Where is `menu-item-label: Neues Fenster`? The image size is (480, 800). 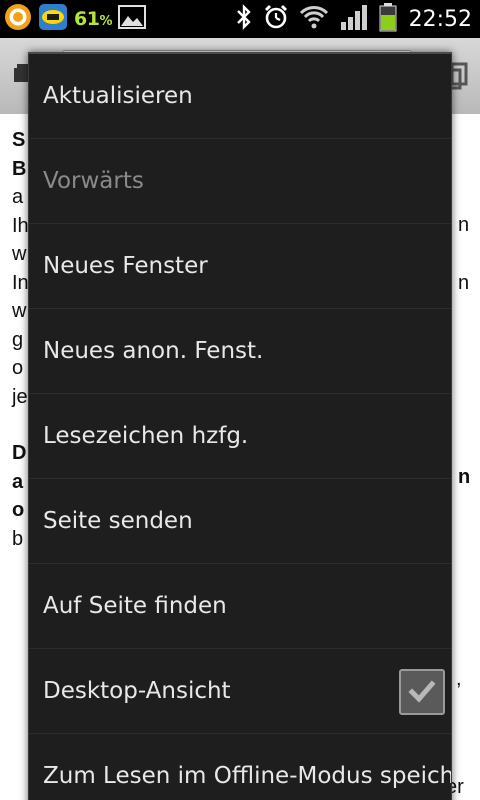 menu-item-label: Neues Fenster is located at coordinates (125, 266).